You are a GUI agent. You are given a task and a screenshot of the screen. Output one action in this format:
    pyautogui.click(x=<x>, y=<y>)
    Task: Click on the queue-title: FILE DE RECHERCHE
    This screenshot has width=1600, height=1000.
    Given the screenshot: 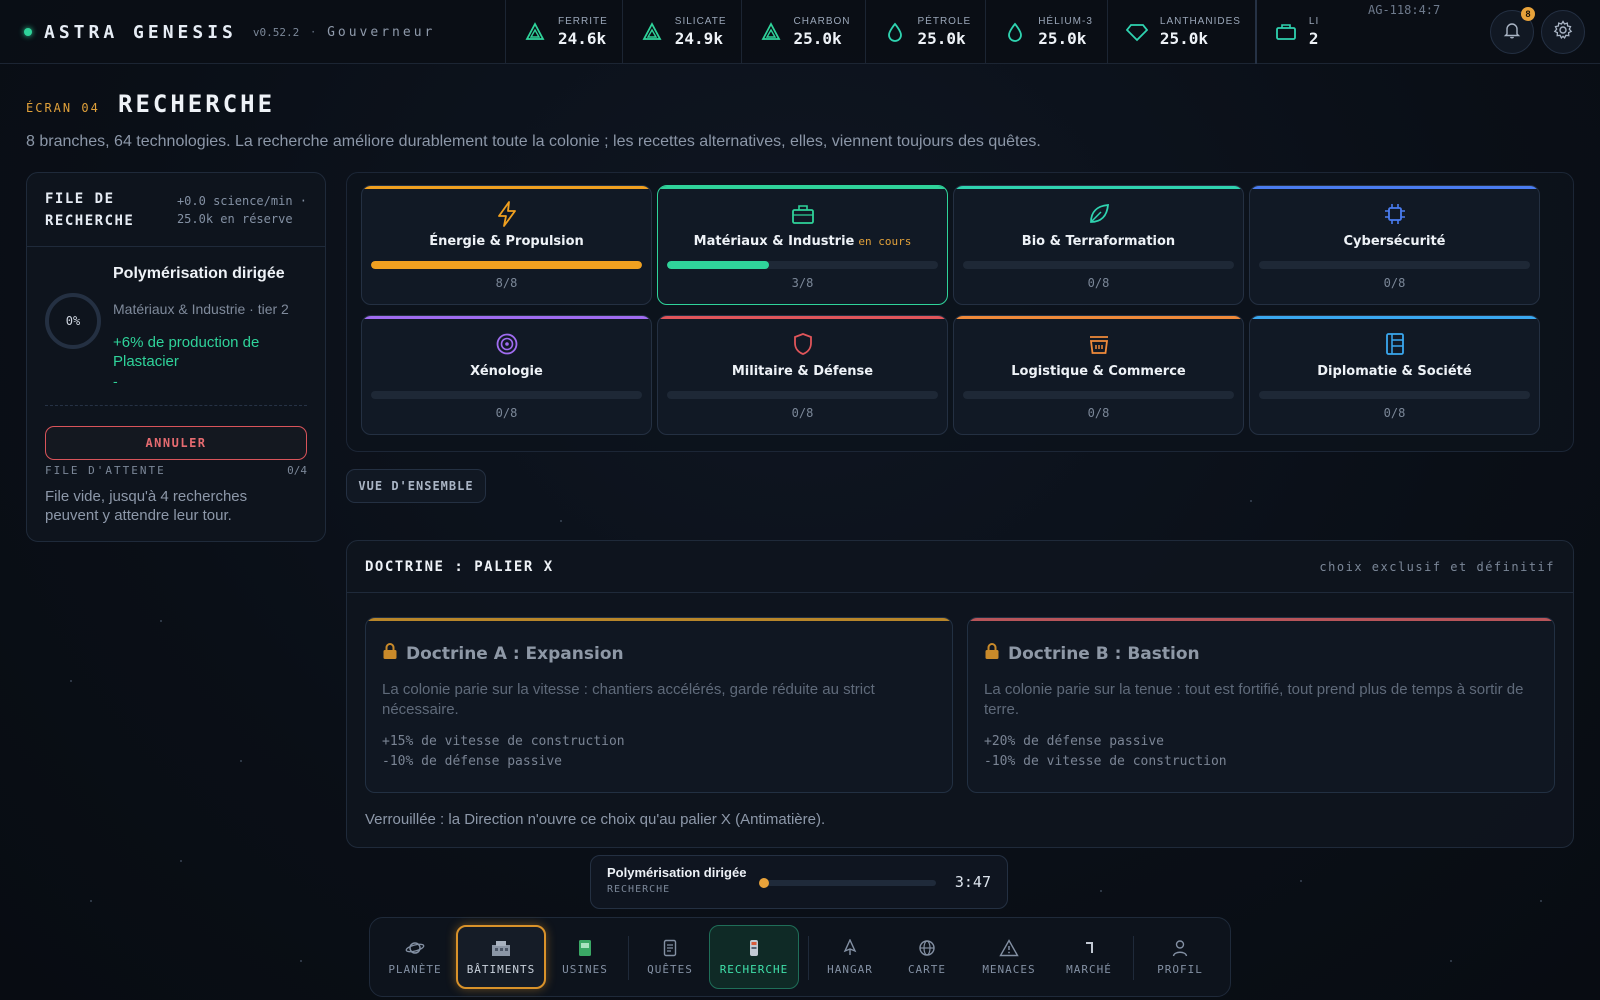 What is the action you would take?
    pyautogui.click(x=89, y=210)
    